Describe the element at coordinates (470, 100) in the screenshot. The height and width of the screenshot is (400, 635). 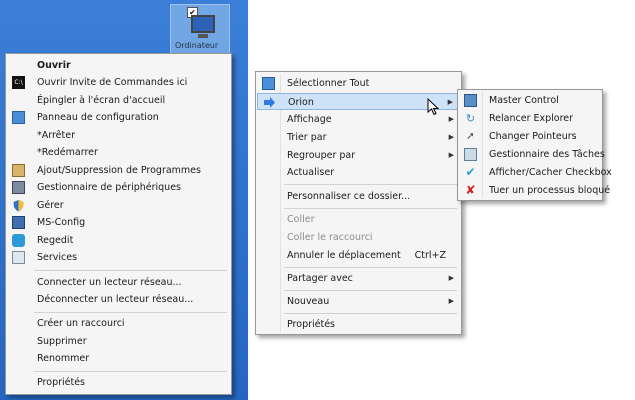
I see `master-control-icon` at that location.